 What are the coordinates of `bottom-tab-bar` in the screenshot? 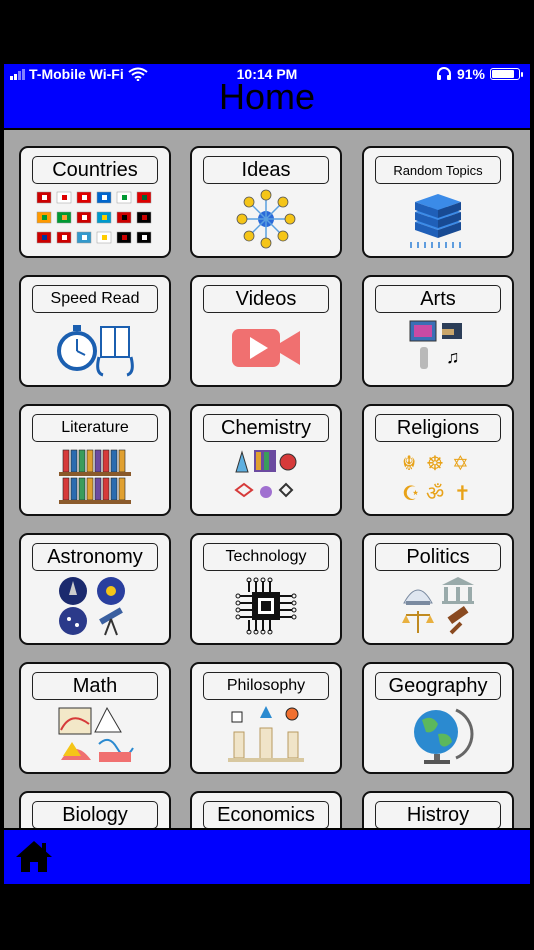 It's located at (267, 857).